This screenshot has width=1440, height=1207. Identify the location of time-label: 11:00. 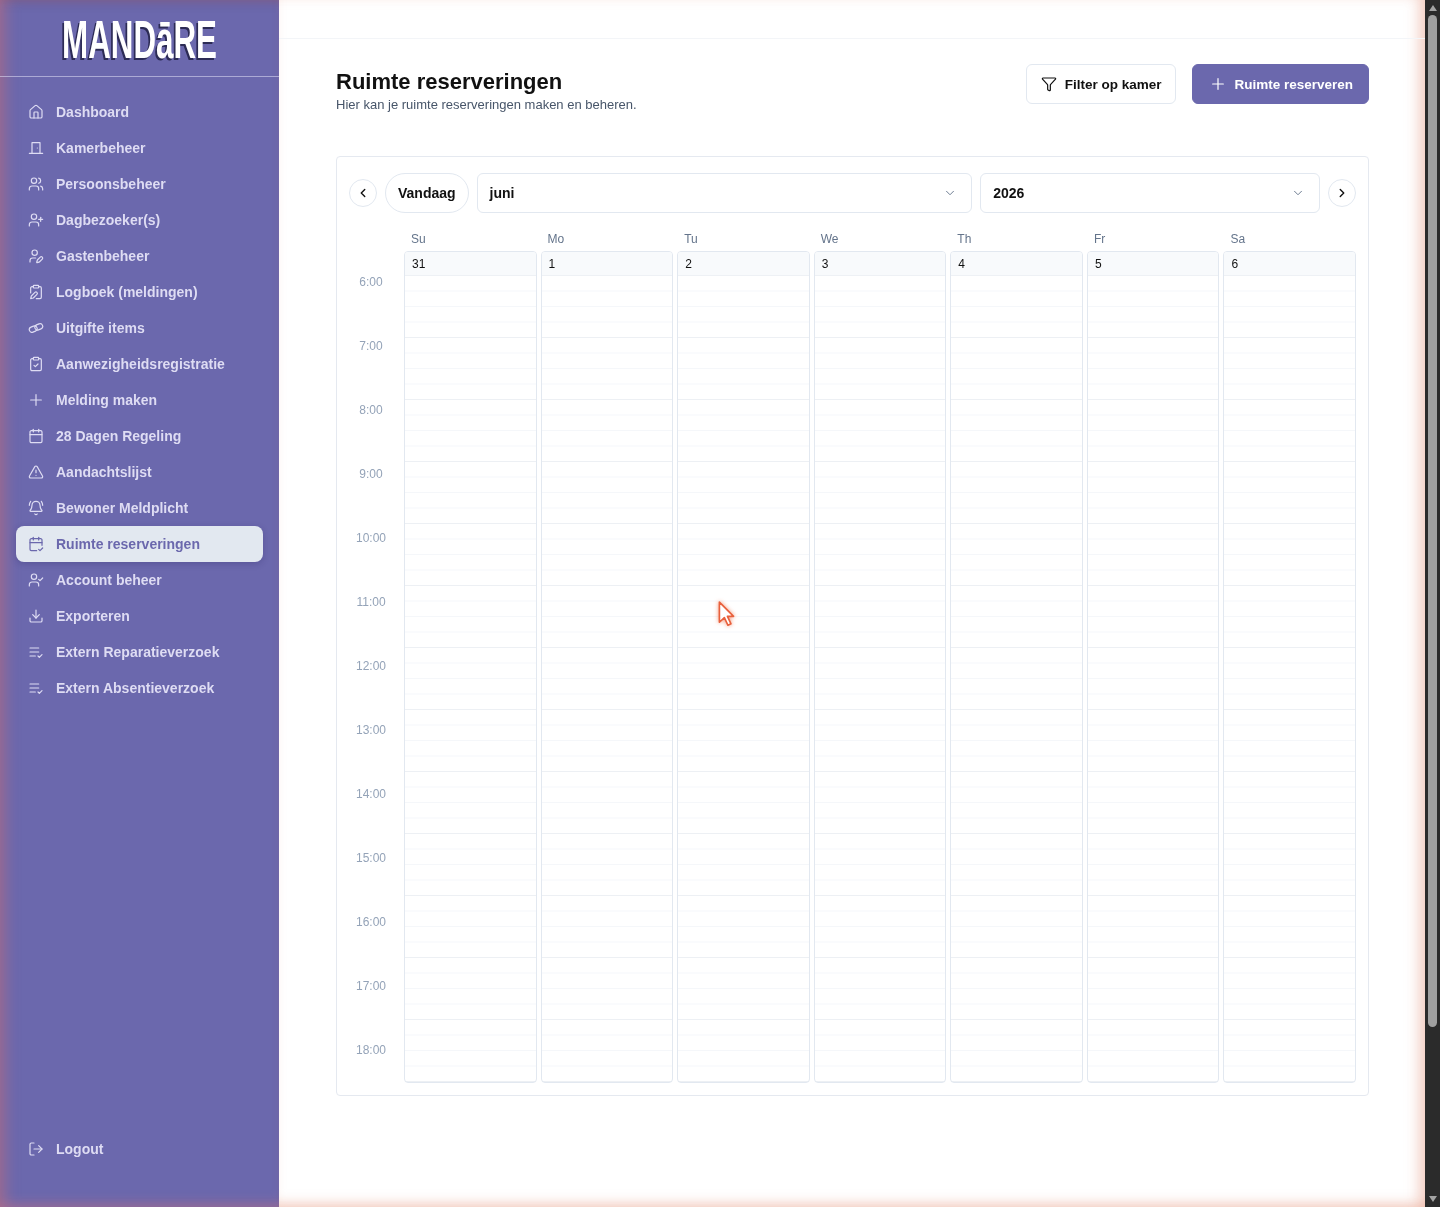
(371, 602).